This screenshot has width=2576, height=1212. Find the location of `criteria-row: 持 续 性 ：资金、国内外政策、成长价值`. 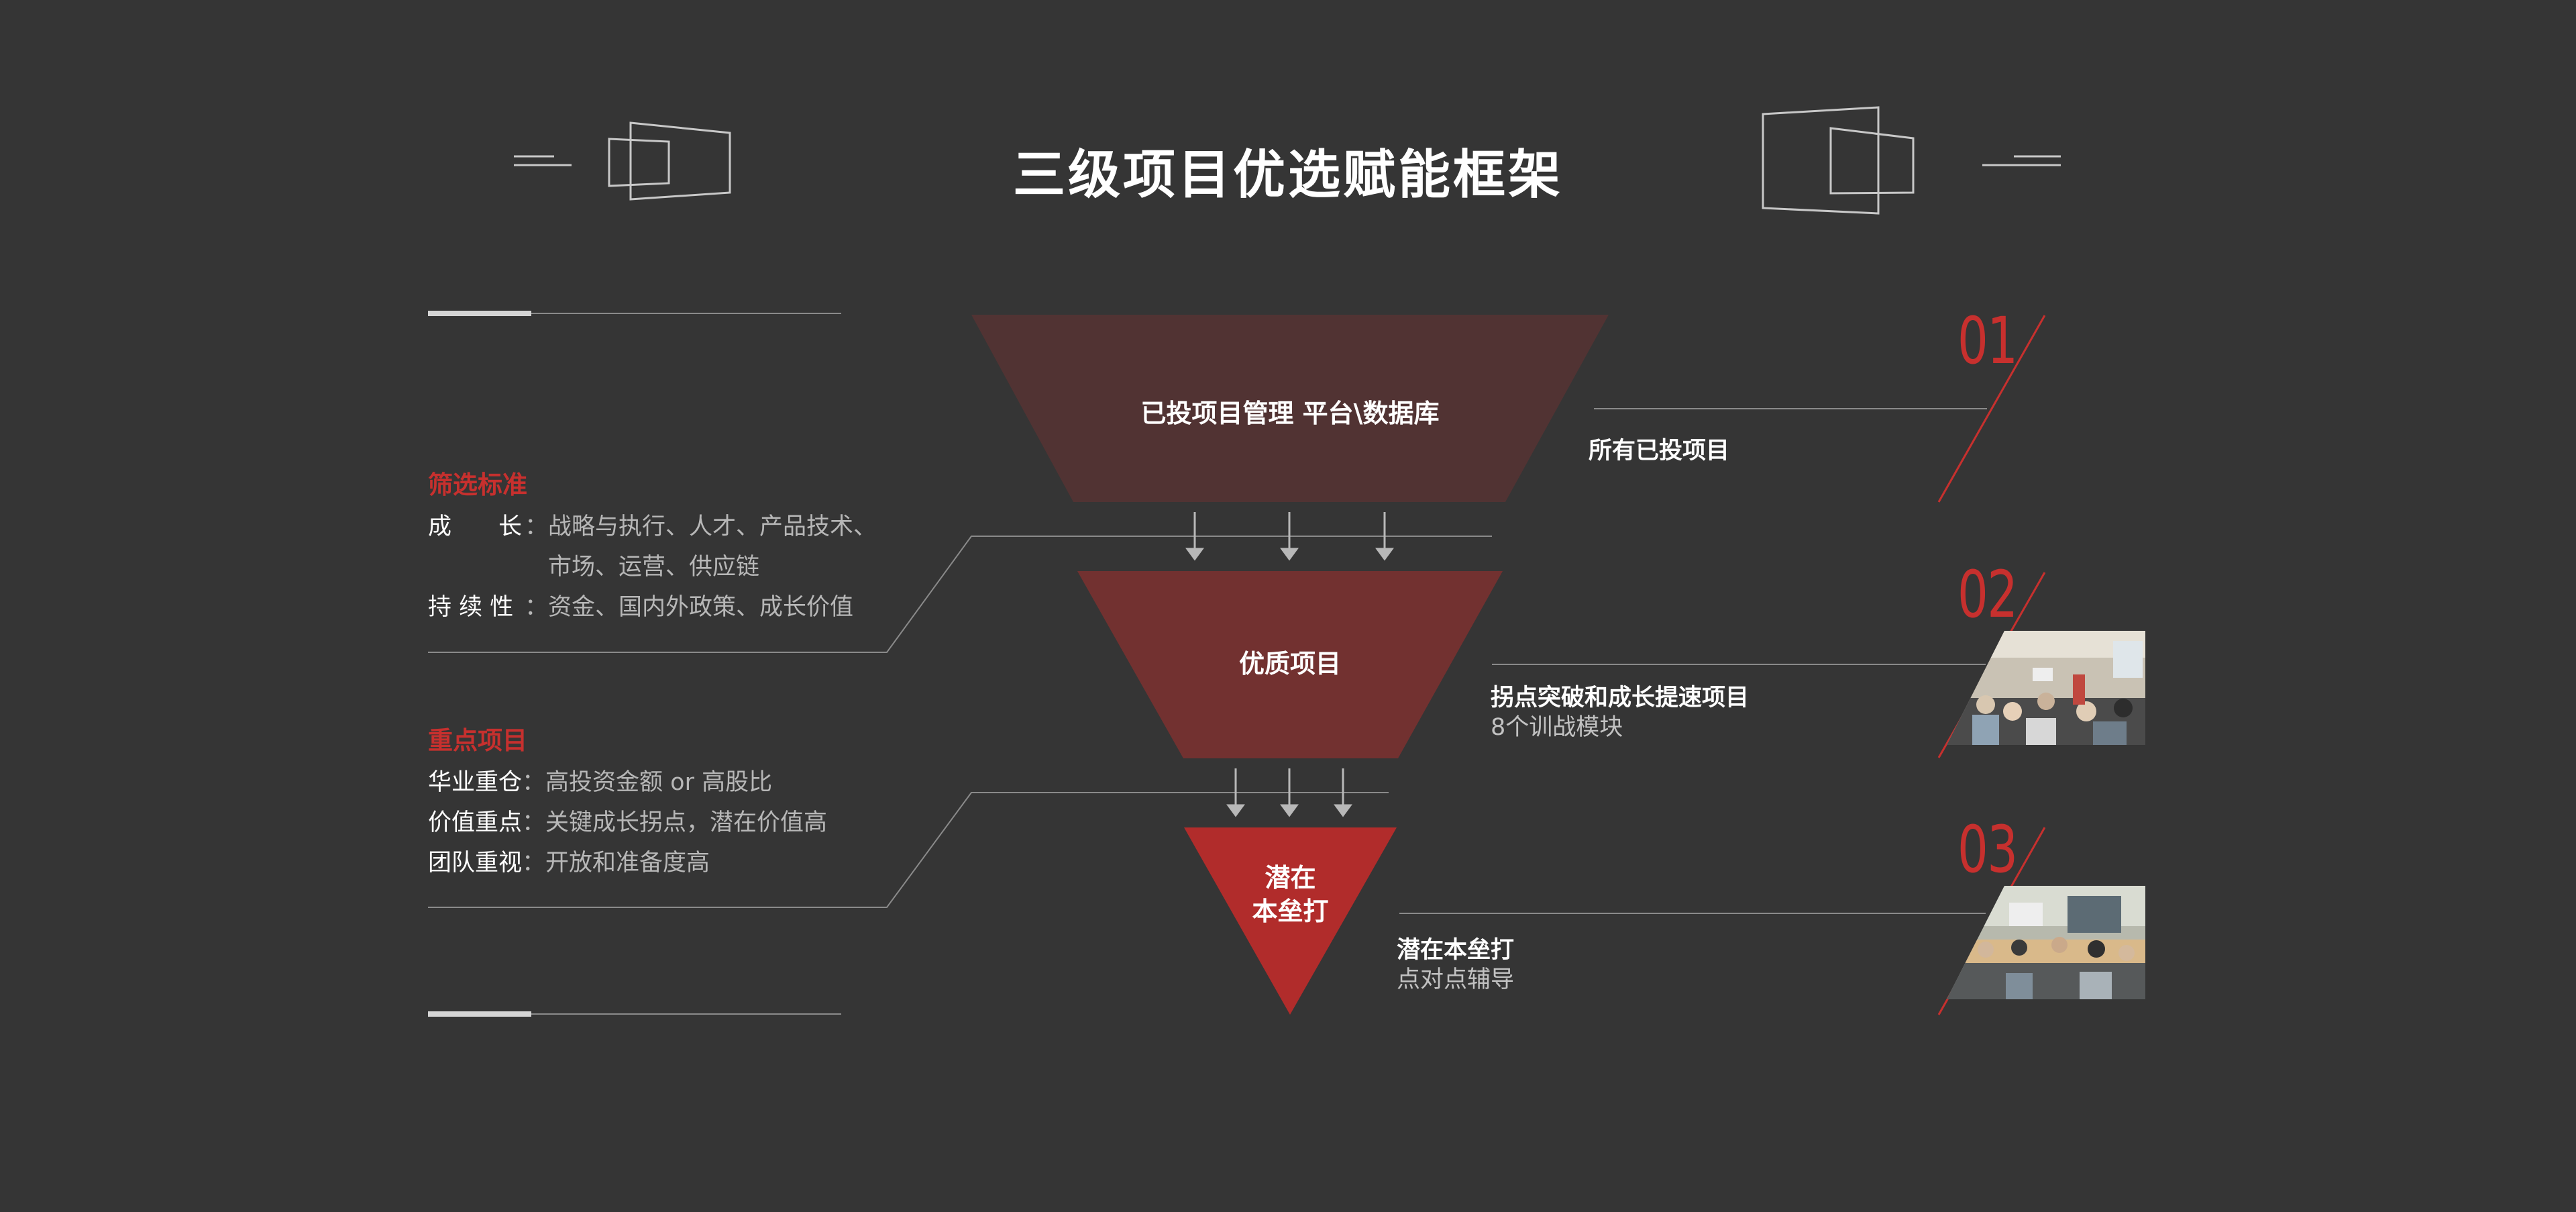

criteria-row: 持 续 性 ：资金、国内外政策、成长价值 is located at coordinates (652, 607).